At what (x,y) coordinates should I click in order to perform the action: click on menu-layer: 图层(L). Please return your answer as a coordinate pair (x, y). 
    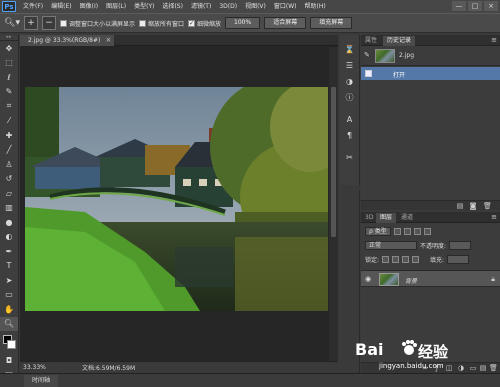
    Looking at the image, I should click on (116, 6).